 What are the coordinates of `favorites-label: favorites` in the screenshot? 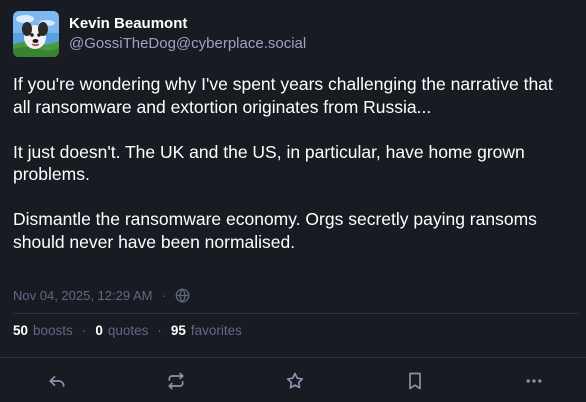 It's located at (216, 330).